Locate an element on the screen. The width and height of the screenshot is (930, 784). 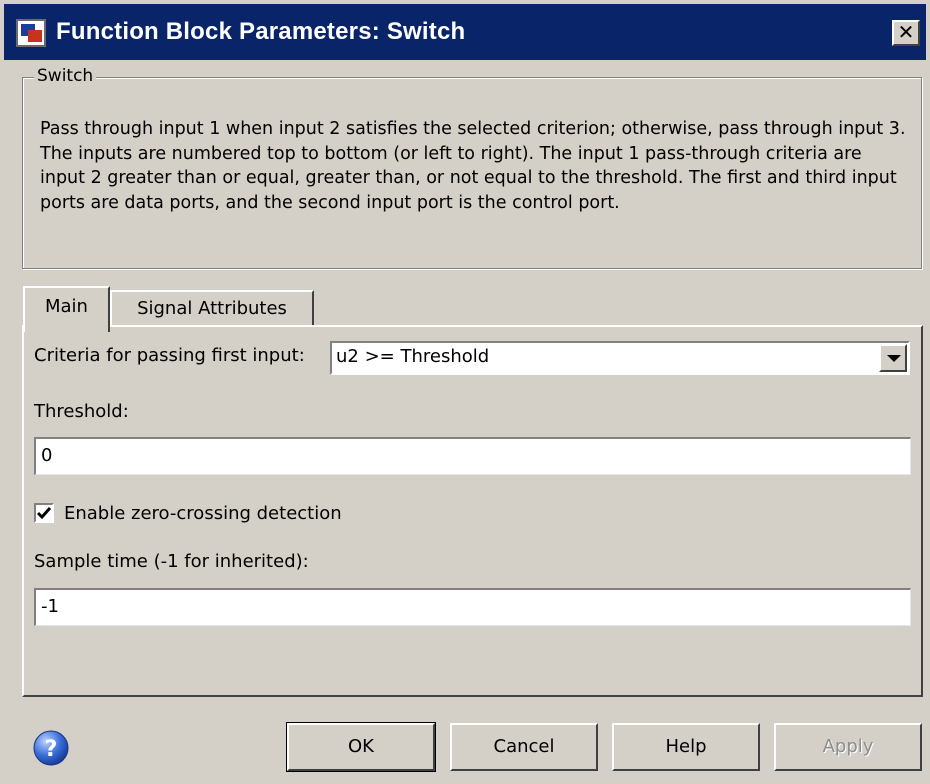
sample-time-label: Sample time (-1 for inherited): is located at coordinates (171, 561).